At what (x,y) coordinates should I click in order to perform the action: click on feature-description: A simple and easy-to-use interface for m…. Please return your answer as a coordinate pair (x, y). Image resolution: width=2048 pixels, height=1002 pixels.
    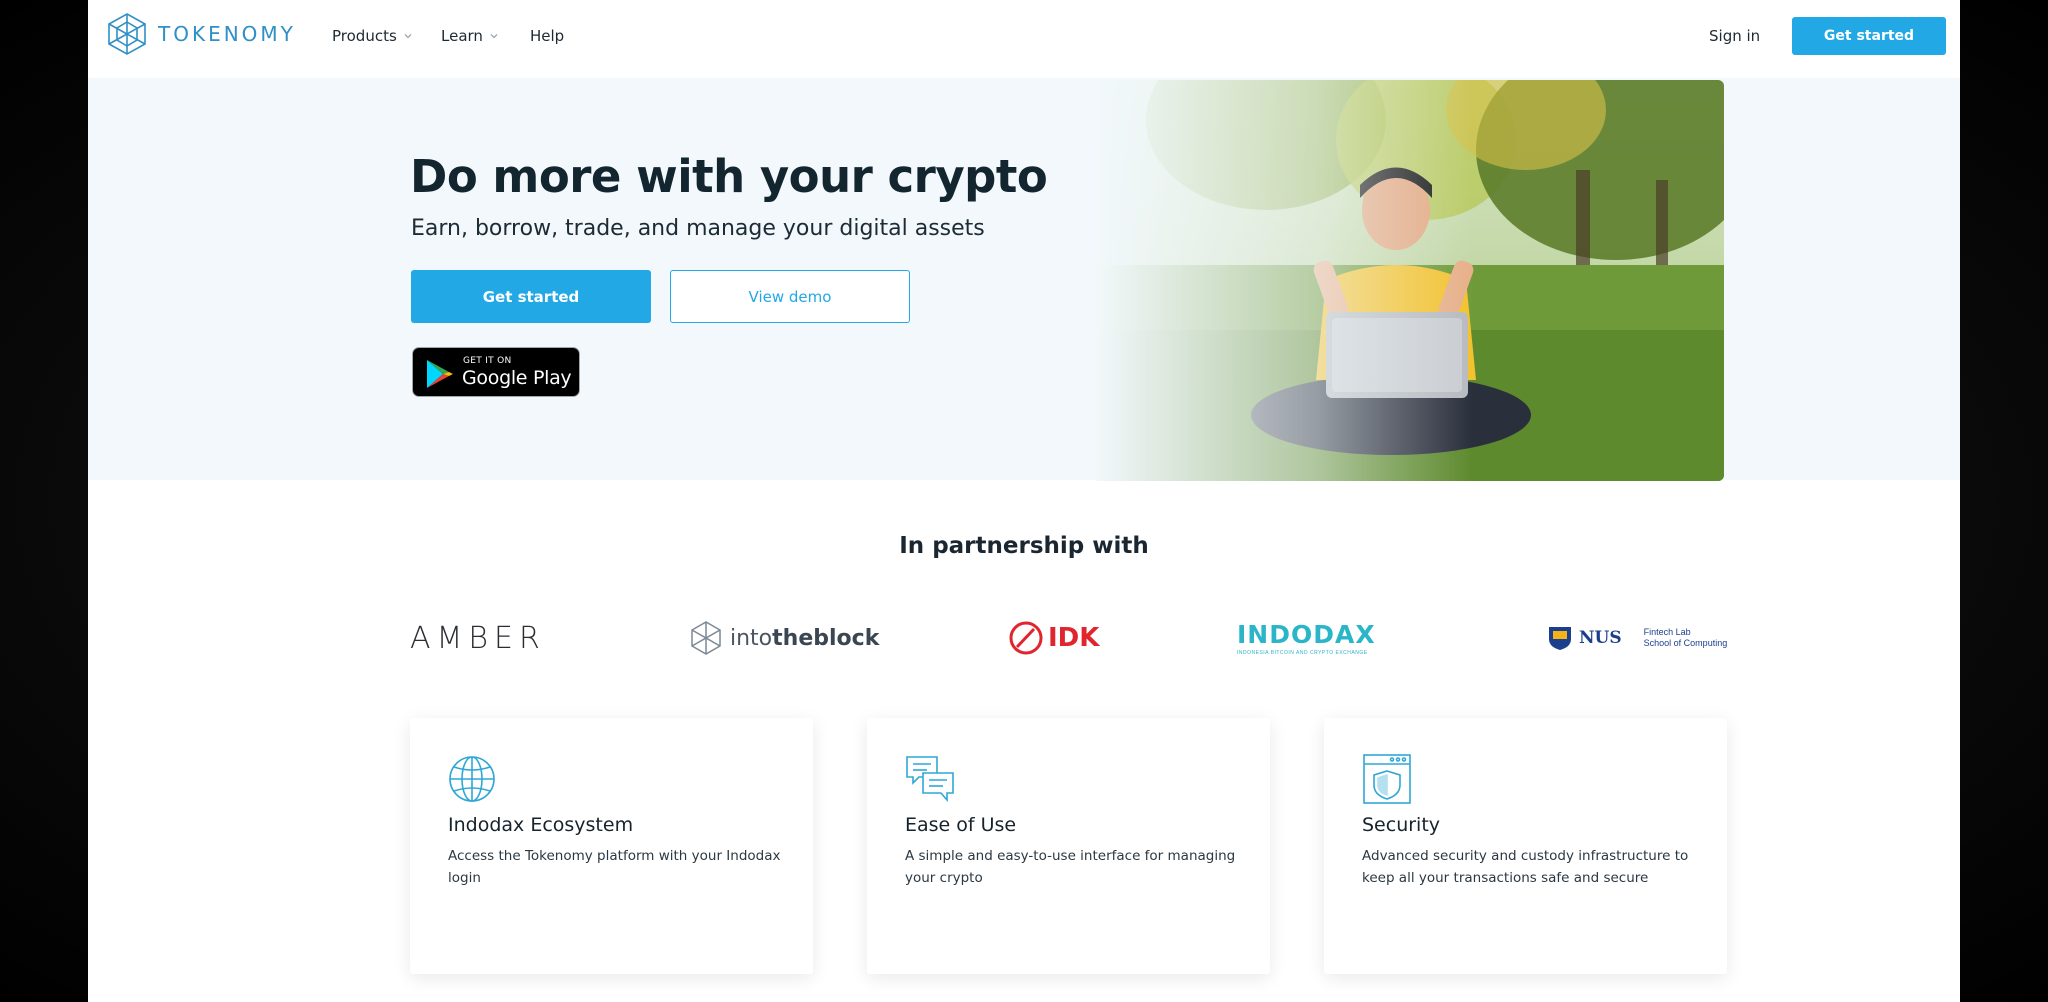
    Looking at the image, I should click on (1070, 867).